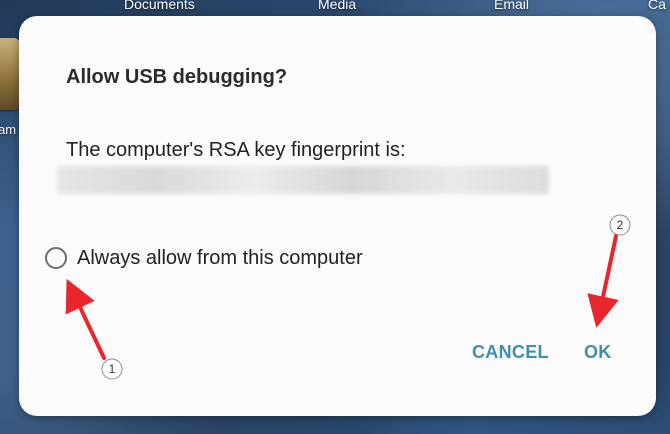 The height and width of the screenshot is (434, 670). I want to click on ok-button: OK, so click(598, 352).